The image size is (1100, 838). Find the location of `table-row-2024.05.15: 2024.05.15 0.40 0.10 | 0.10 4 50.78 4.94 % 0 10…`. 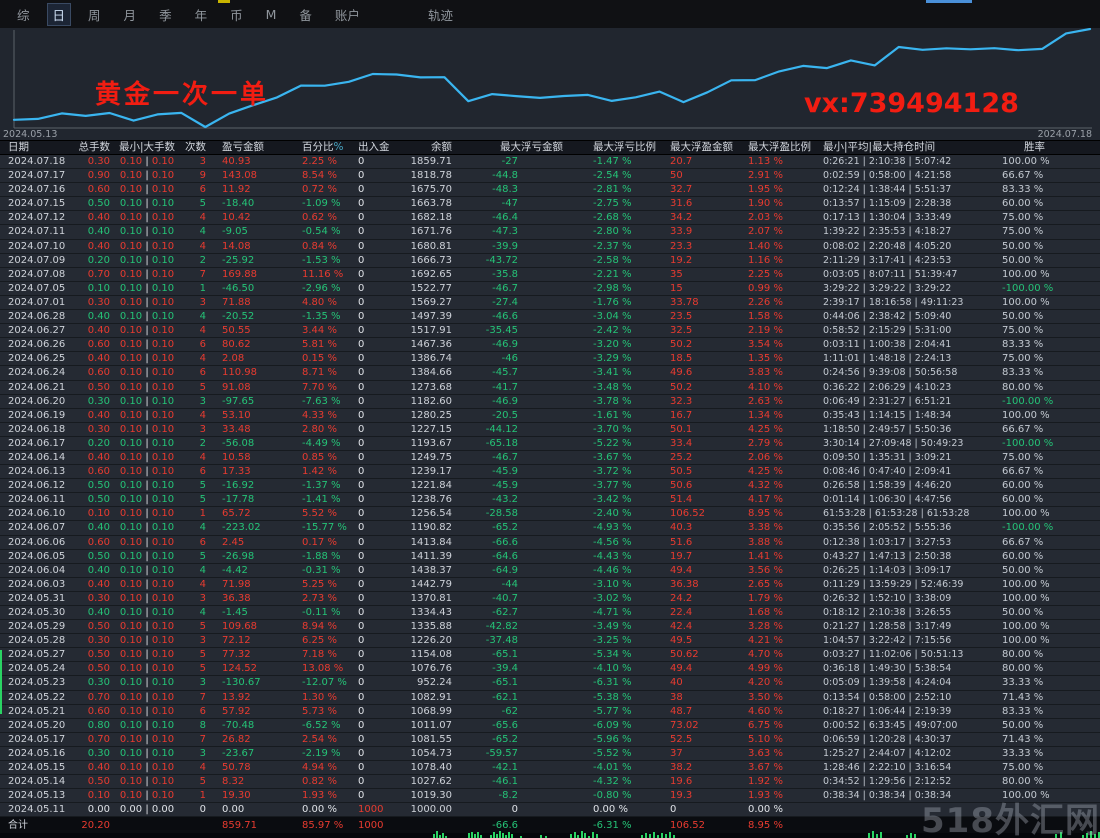

table-row-2024.05.15: 2024.05.15 0.40 0.10 | 0.10 4 50.78 4.94 % 0 10… is located at coordinates (550, 768).